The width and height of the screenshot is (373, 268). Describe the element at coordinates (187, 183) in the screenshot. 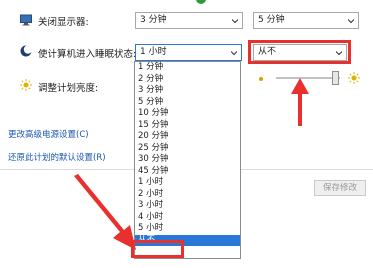

I see `dropdown-option: 1 小时` at that location.